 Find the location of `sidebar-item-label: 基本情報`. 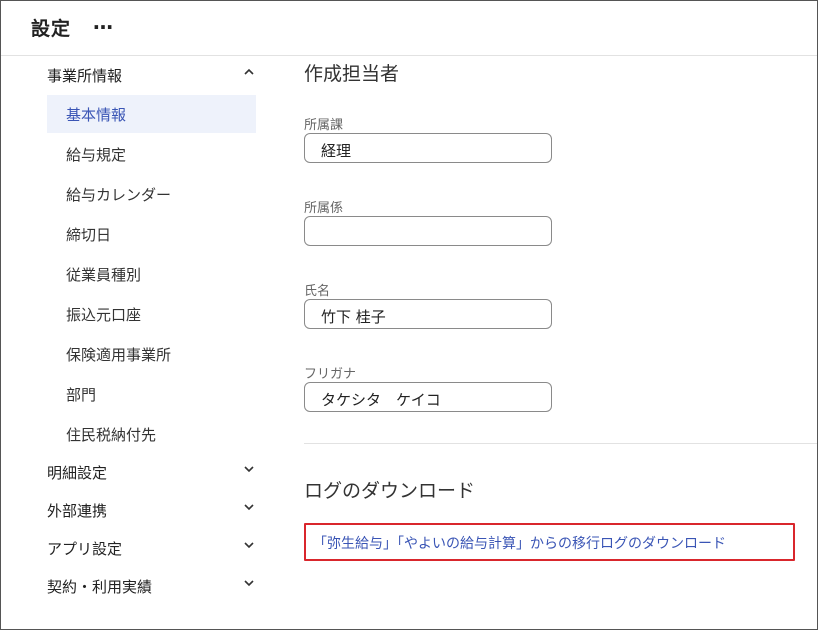

sidebar-item-label: 基本情報 is located at coordinates (96, 115).